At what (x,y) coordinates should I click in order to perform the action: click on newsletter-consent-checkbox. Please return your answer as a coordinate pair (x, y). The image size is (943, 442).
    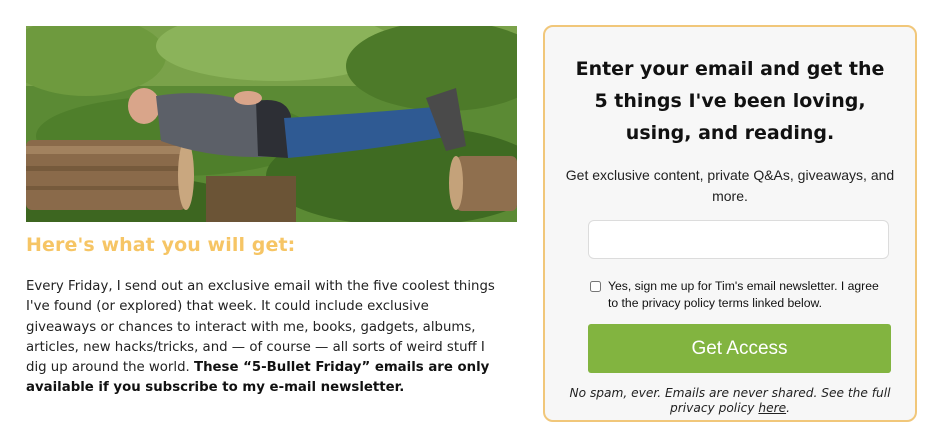
    Looking at the image, I should click on (595, 286).